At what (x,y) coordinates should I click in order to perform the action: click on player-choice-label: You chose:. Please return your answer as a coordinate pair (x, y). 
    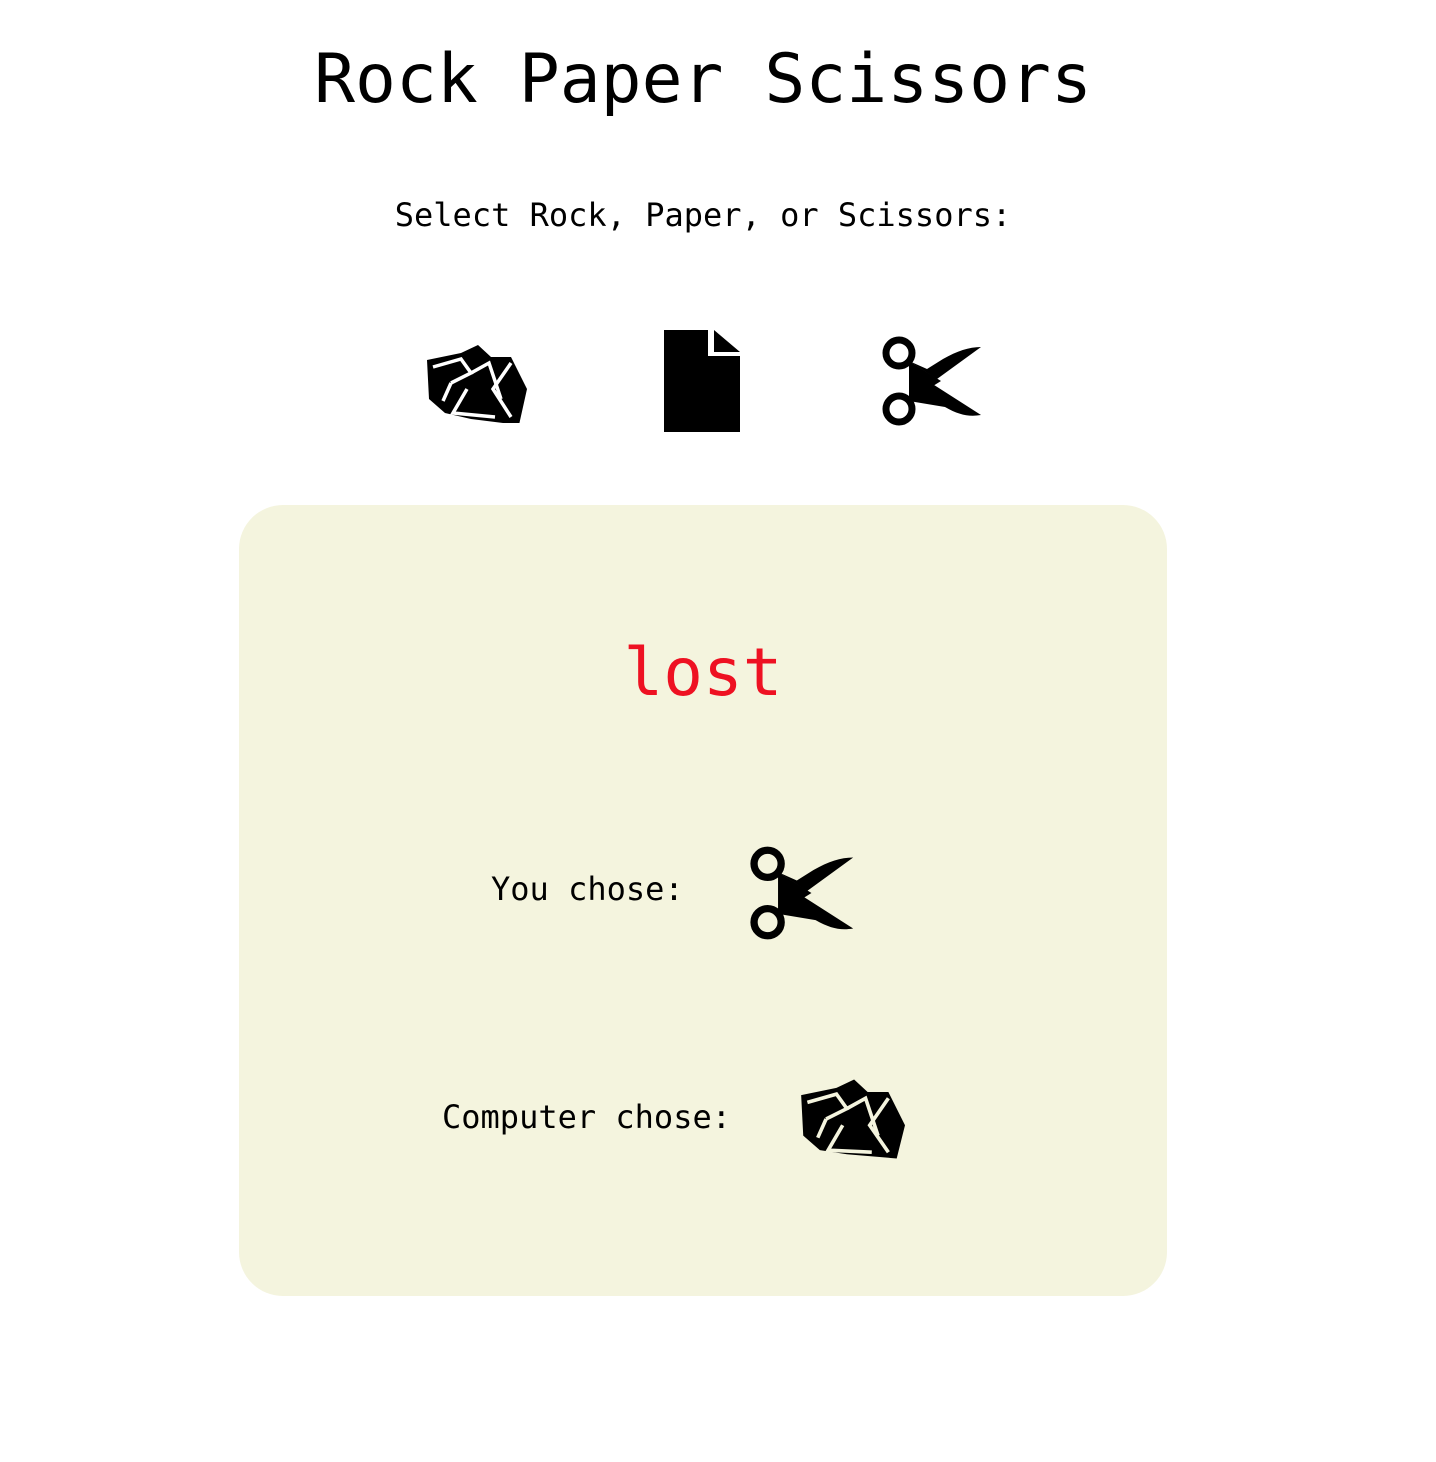
    Looking at the image, I should click on (587, 889).